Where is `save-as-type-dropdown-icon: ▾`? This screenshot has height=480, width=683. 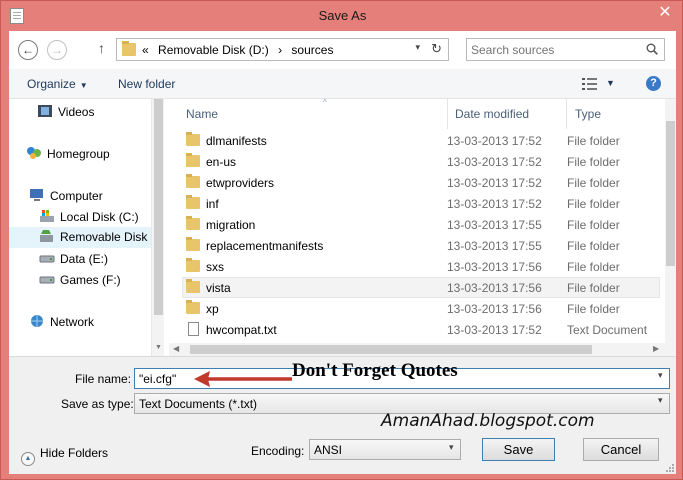 save-as-type-dropdown-icon: ▾ is located at coordinates (660, 400).